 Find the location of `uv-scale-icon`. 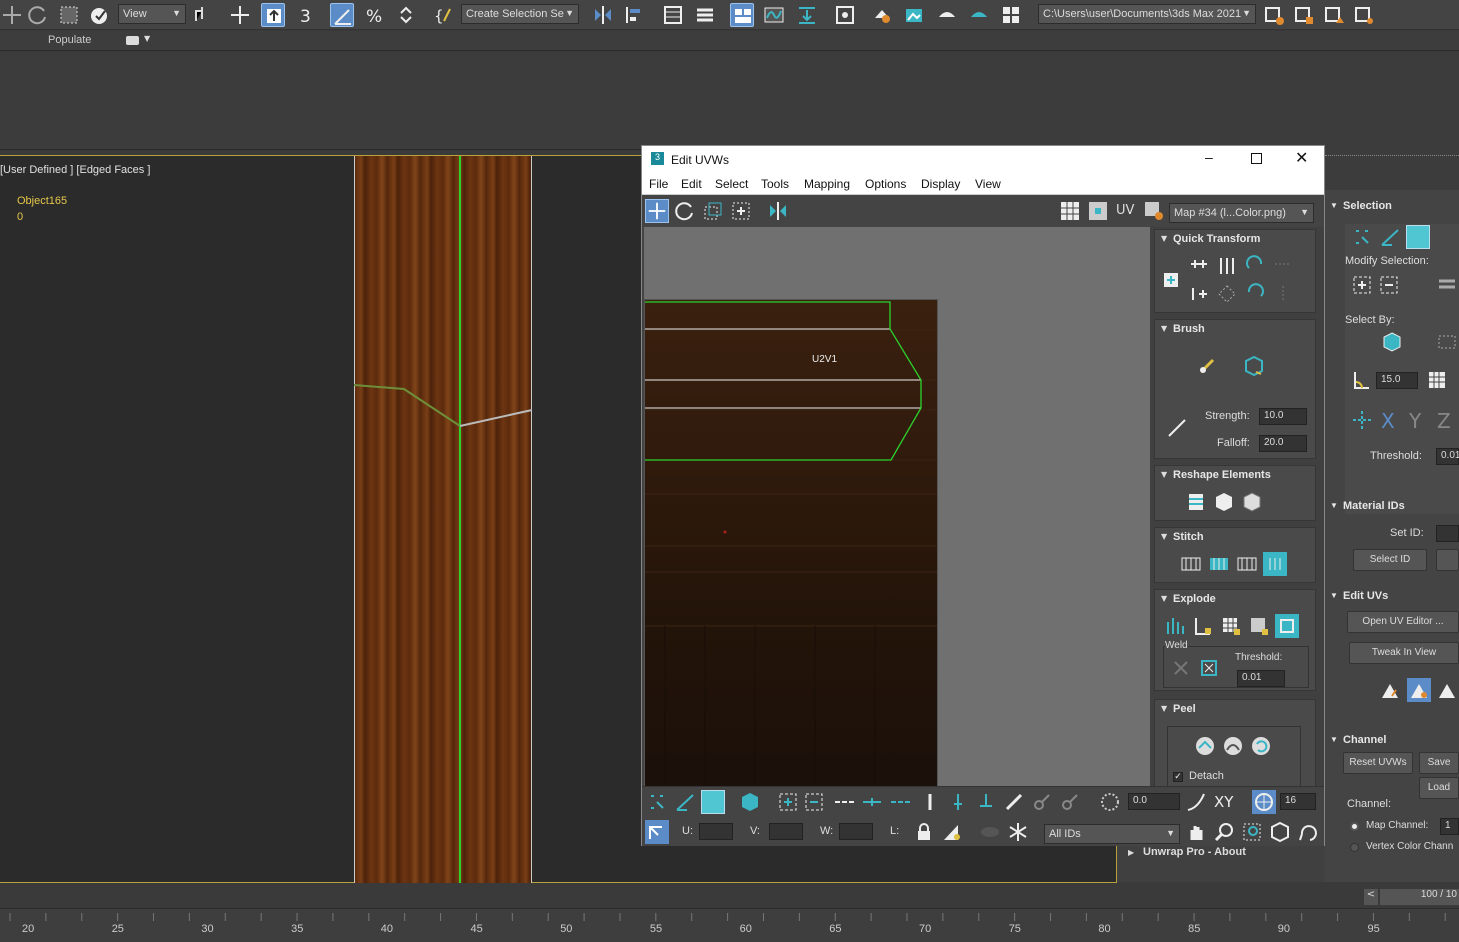

uv-scale-icon is located at coordinates (713, 211).